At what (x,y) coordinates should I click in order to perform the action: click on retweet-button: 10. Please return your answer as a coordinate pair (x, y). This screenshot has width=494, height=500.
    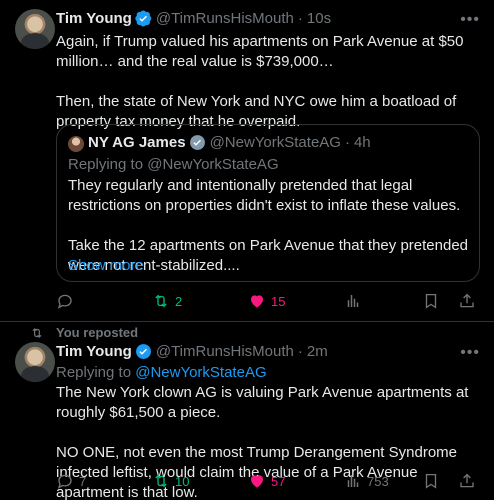
    Looking at the image, I should click on (170, 481).